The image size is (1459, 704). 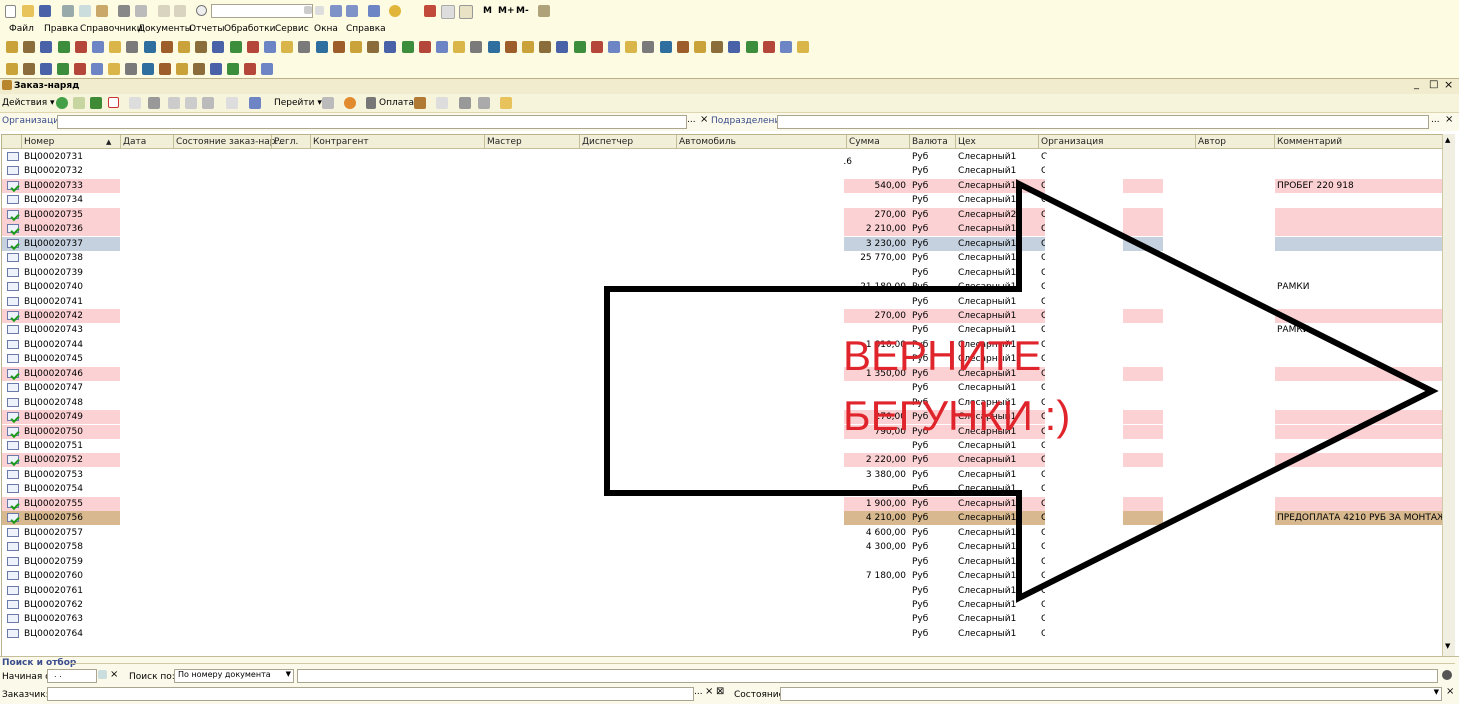 I want to click on undo-icon, so click(x=164, y=11).